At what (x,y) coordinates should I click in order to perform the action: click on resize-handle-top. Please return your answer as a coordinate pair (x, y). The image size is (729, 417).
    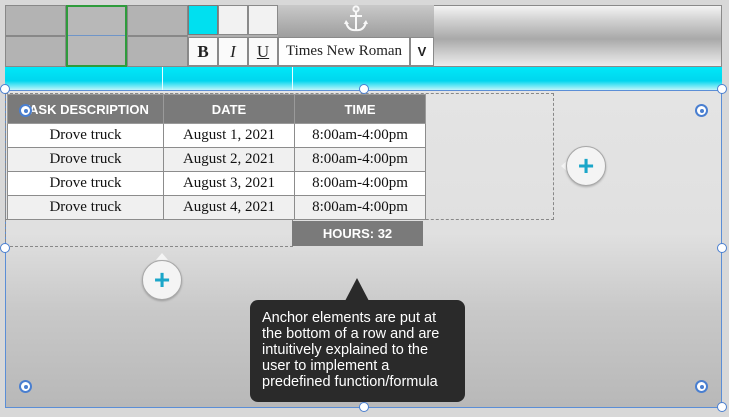
    Looking at the image, I should click on (364, 89).